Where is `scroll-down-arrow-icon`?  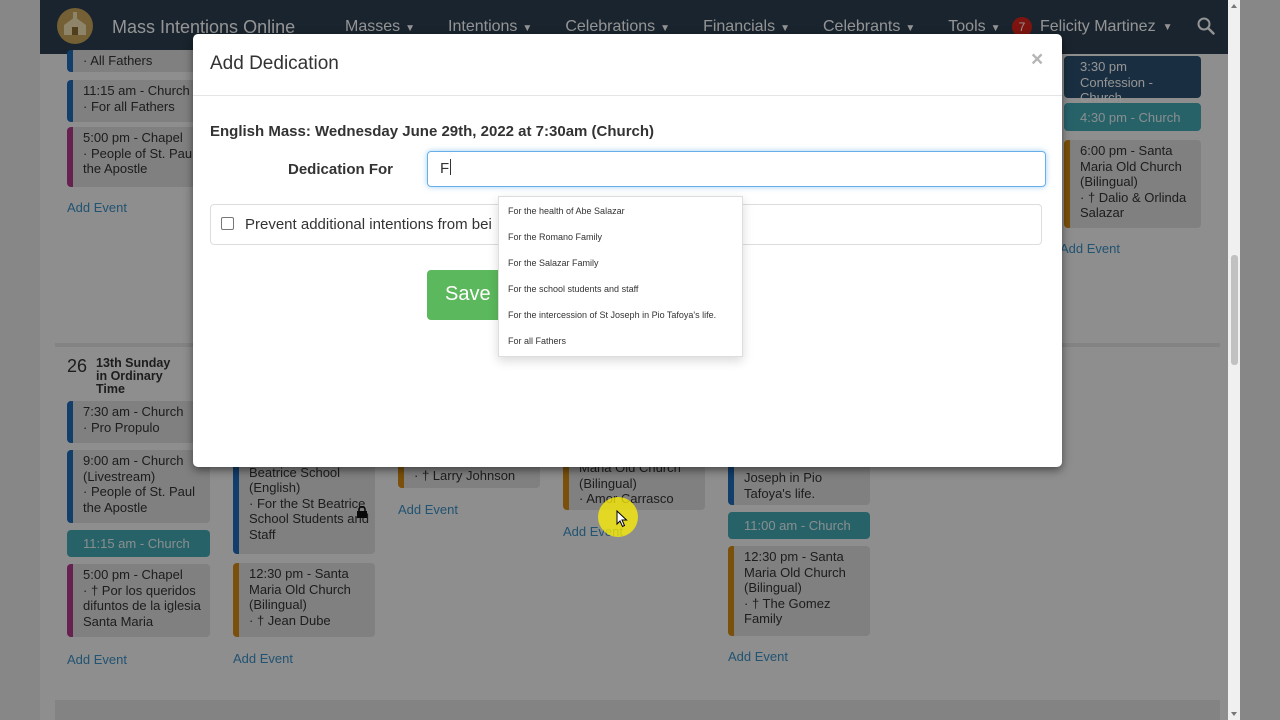 scroll-down-arrow-icon is located at coordinates (1234, 714).